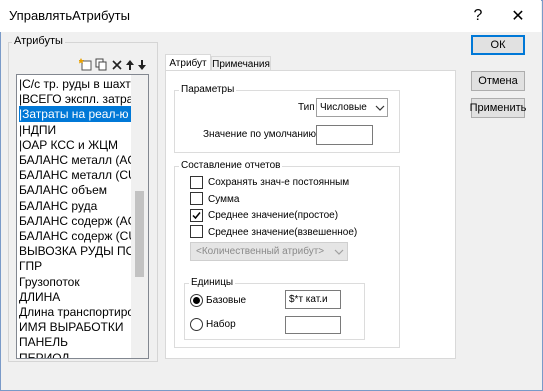 Image resolution: width=543 pixels, height=391 pixels. I want to click on average-weighted-label: Среднее значение(взвешенное), so click(283, 232).